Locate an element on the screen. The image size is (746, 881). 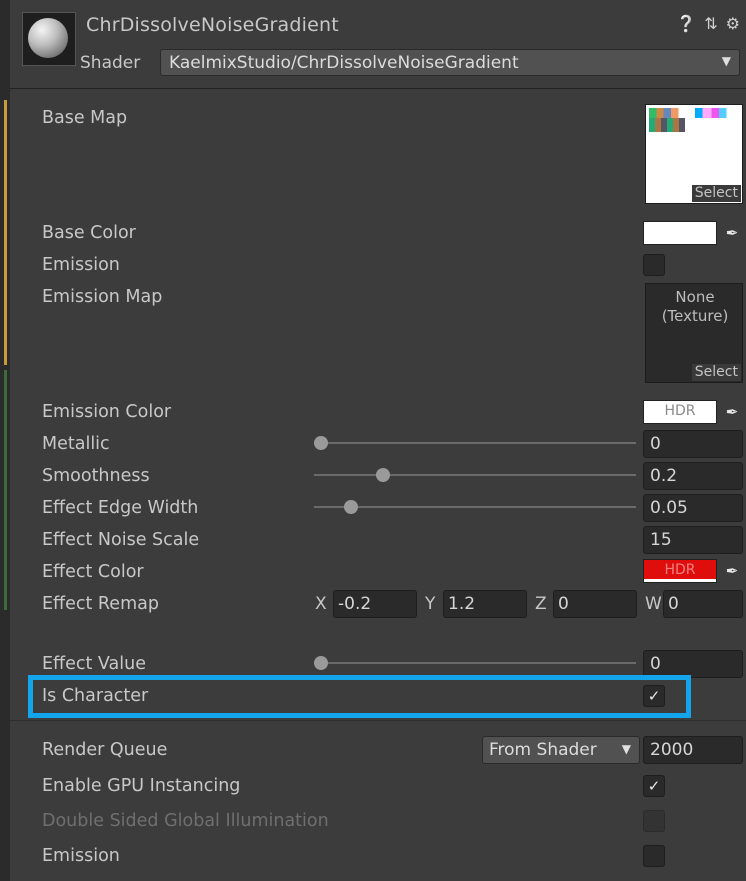
settings-icon: ⚙ is located at coordinates (733, 23).